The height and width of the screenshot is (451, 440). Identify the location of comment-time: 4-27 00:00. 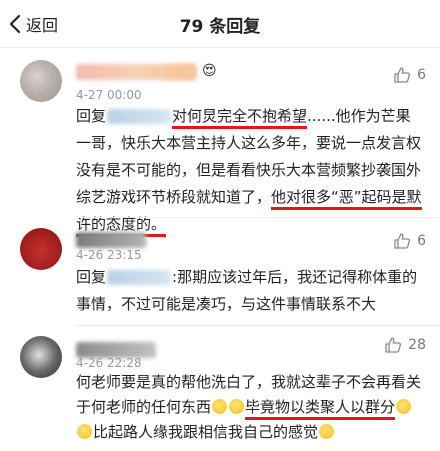
(109, 95).